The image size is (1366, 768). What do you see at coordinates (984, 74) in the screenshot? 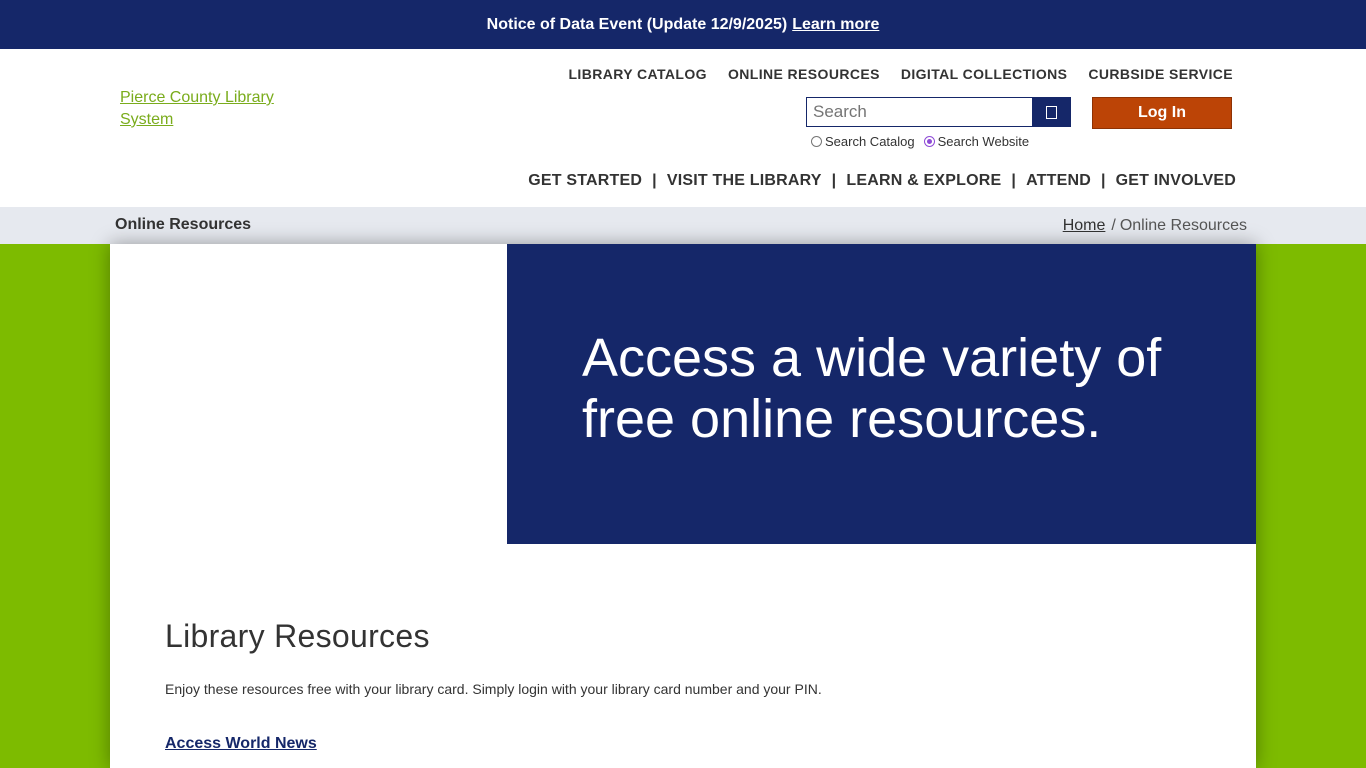
I see `nav-digital-collections: DIGITAL COLLECTIONS` at bounding box center [984, 74].